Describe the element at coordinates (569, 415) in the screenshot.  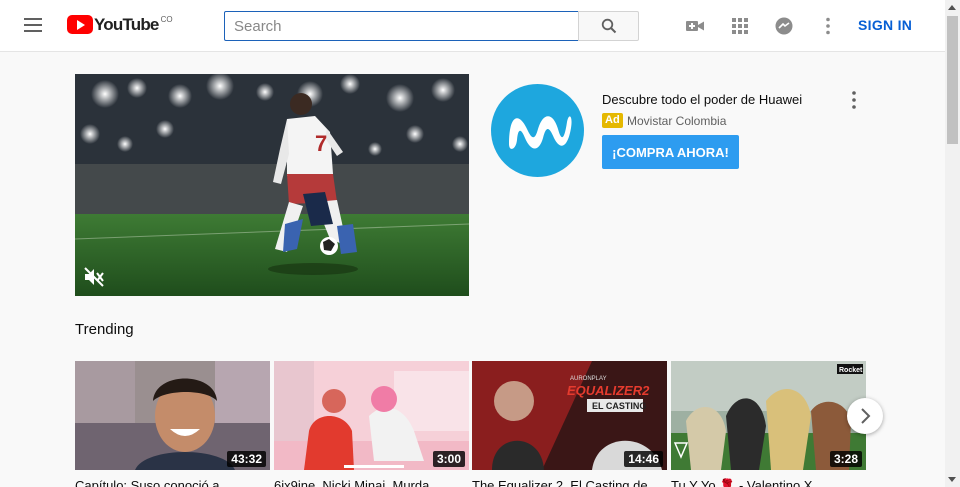
I see `video-thumbnail: AURONPLAY EQUALIZER2 EL CASTING 14:46` at that location.